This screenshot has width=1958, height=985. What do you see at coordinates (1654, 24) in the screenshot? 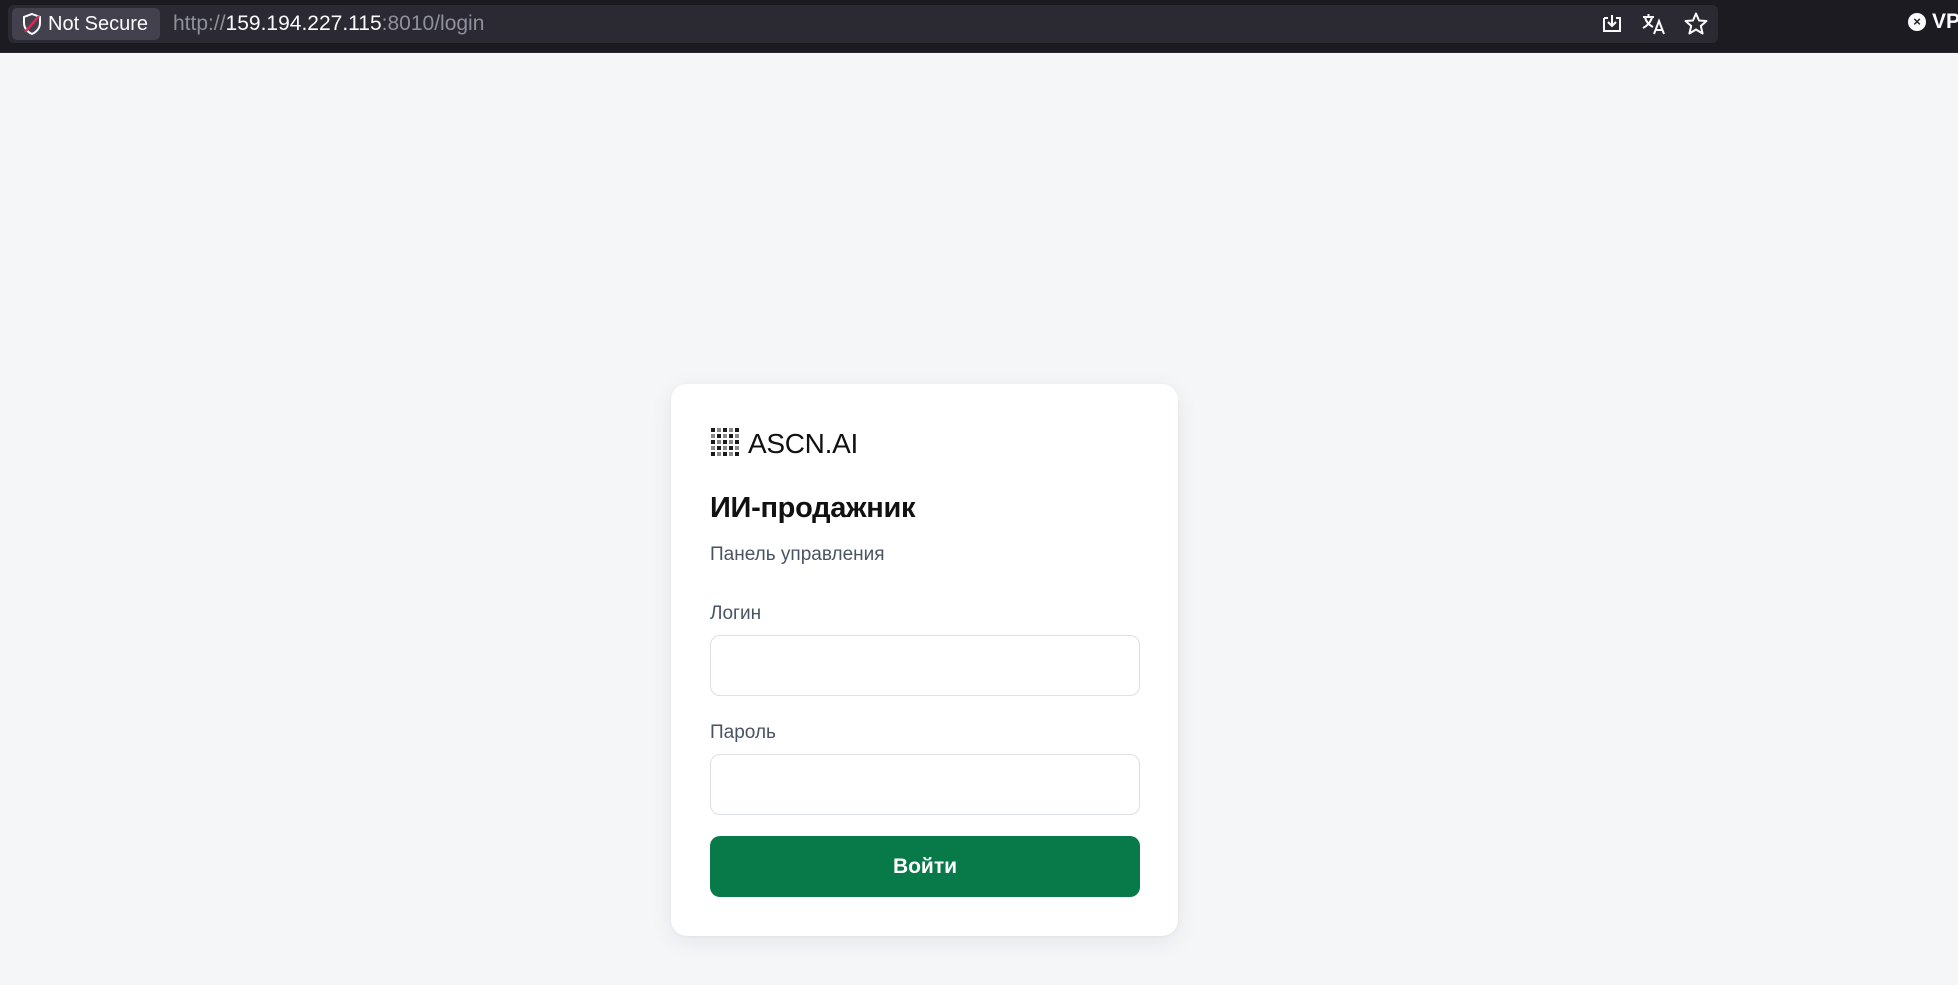
I see `translate-icon` at bounding box center [1654, 24].